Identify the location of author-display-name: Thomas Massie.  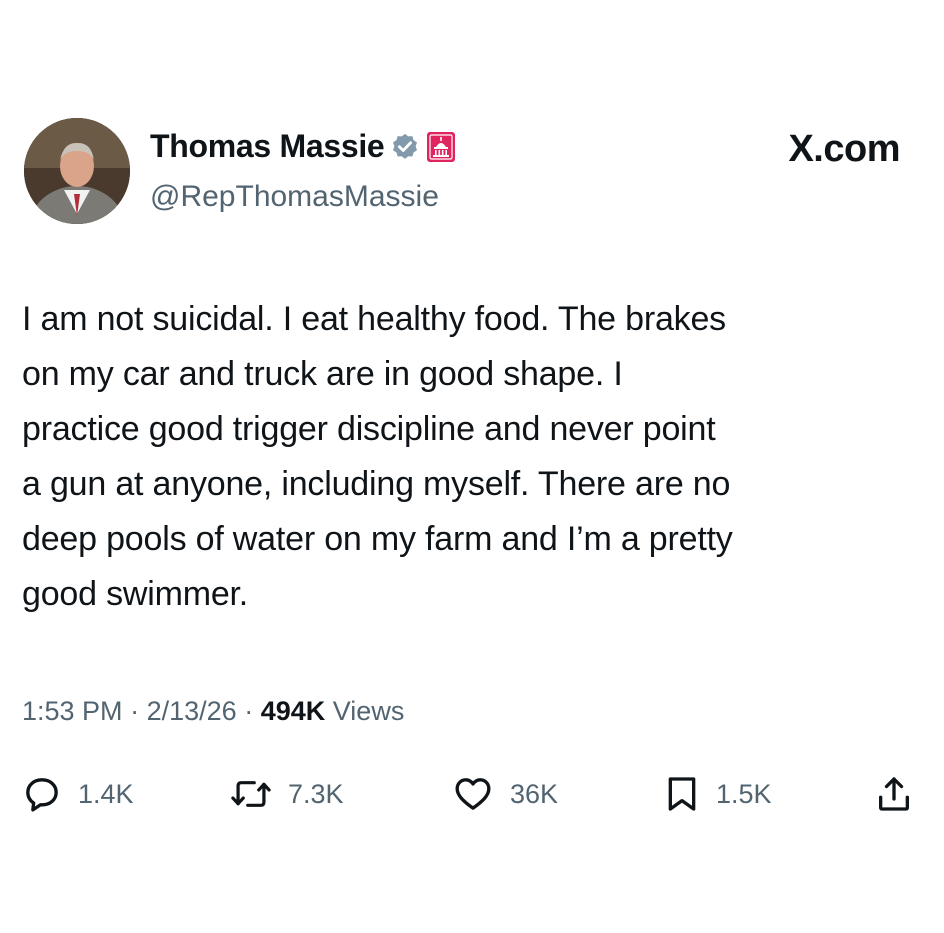
(267, 146).